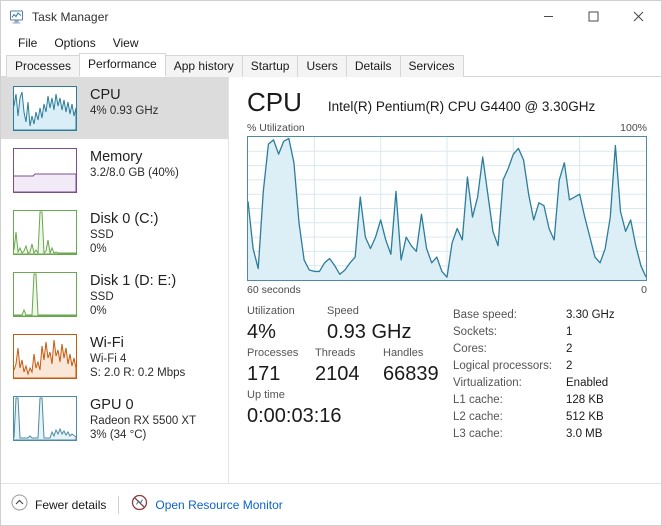 The image size is (662, 526). I want to click on menu-item-options: Options, so click(74, 43).